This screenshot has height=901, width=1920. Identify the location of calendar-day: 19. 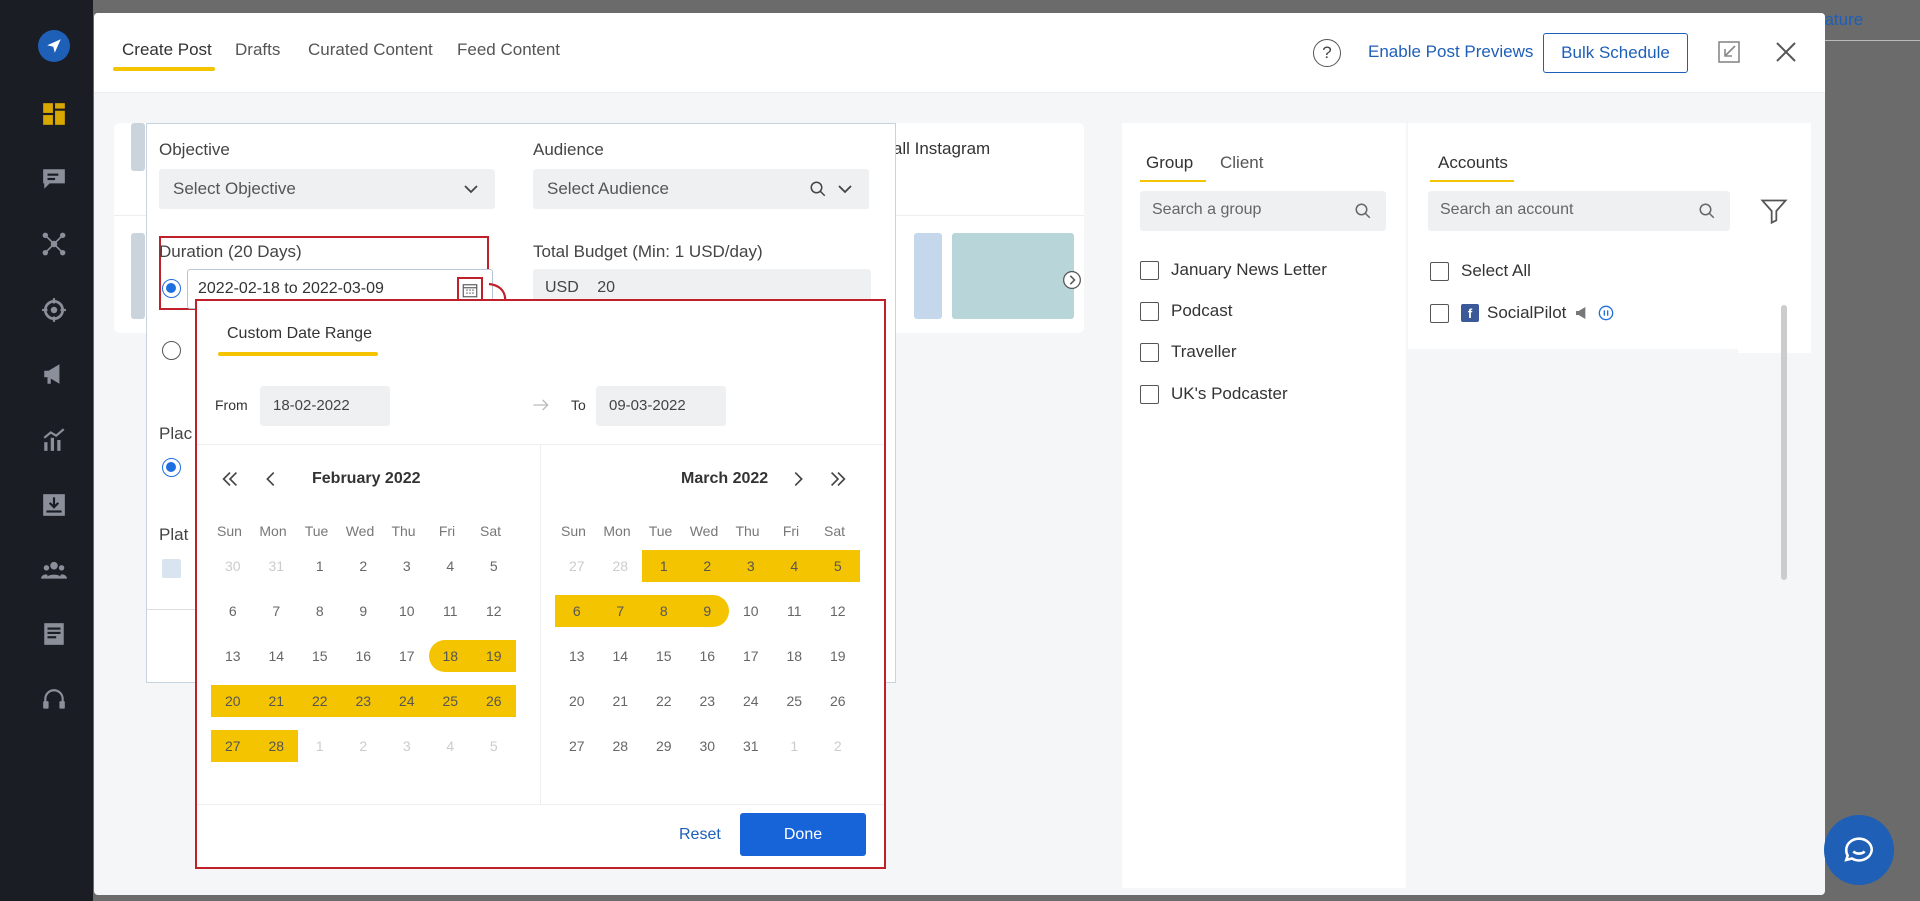
(838, 656).